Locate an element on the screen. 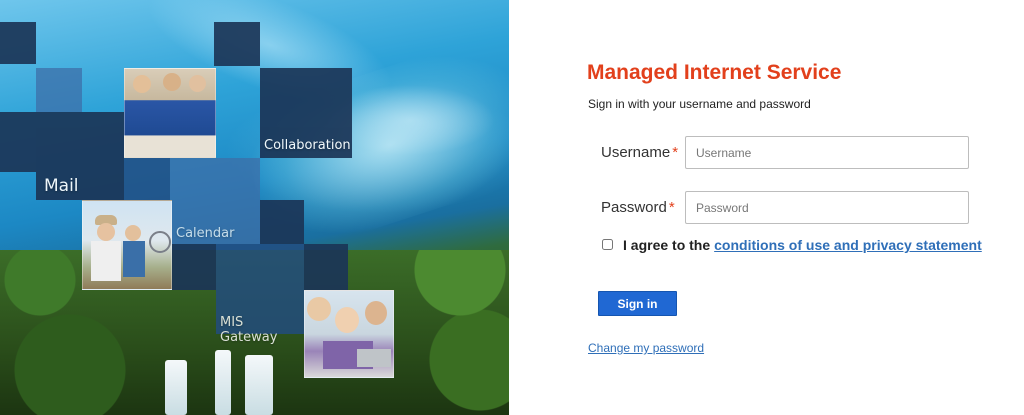 Image resolution: width=1024 pixels, height=415 pixels. password-label: Password * is located at coordinates (638, 207).